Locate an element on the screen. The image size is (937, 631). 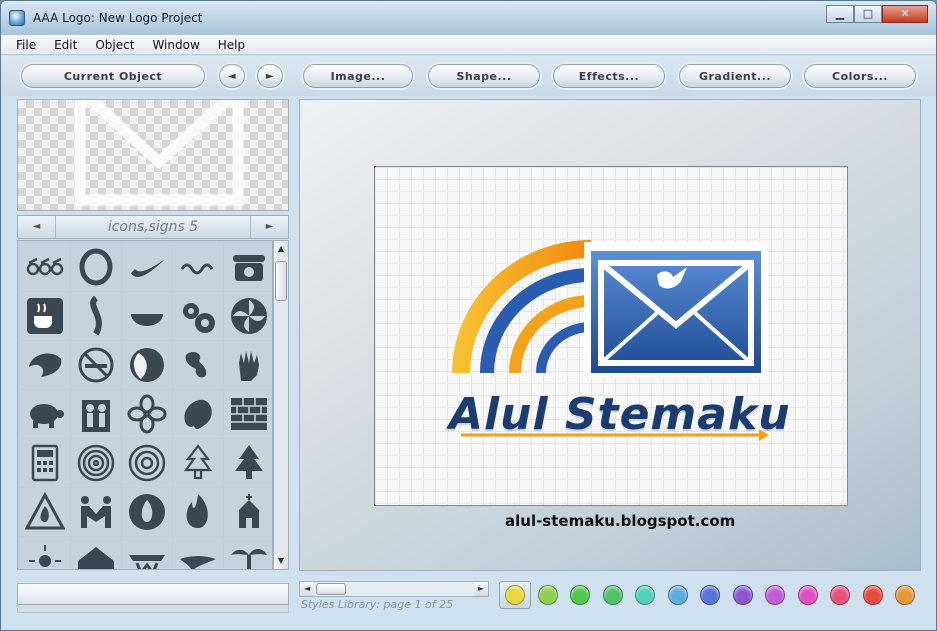
menu-object: Object is located at coordinates (114, 45).